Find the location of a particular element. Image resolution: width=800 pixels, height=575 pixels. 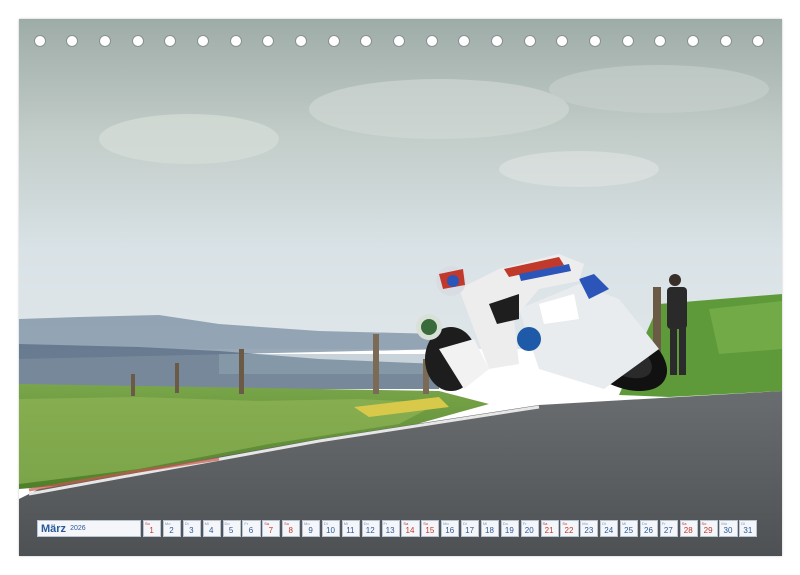

day-number: 24 is located at coordinates (609, 530).